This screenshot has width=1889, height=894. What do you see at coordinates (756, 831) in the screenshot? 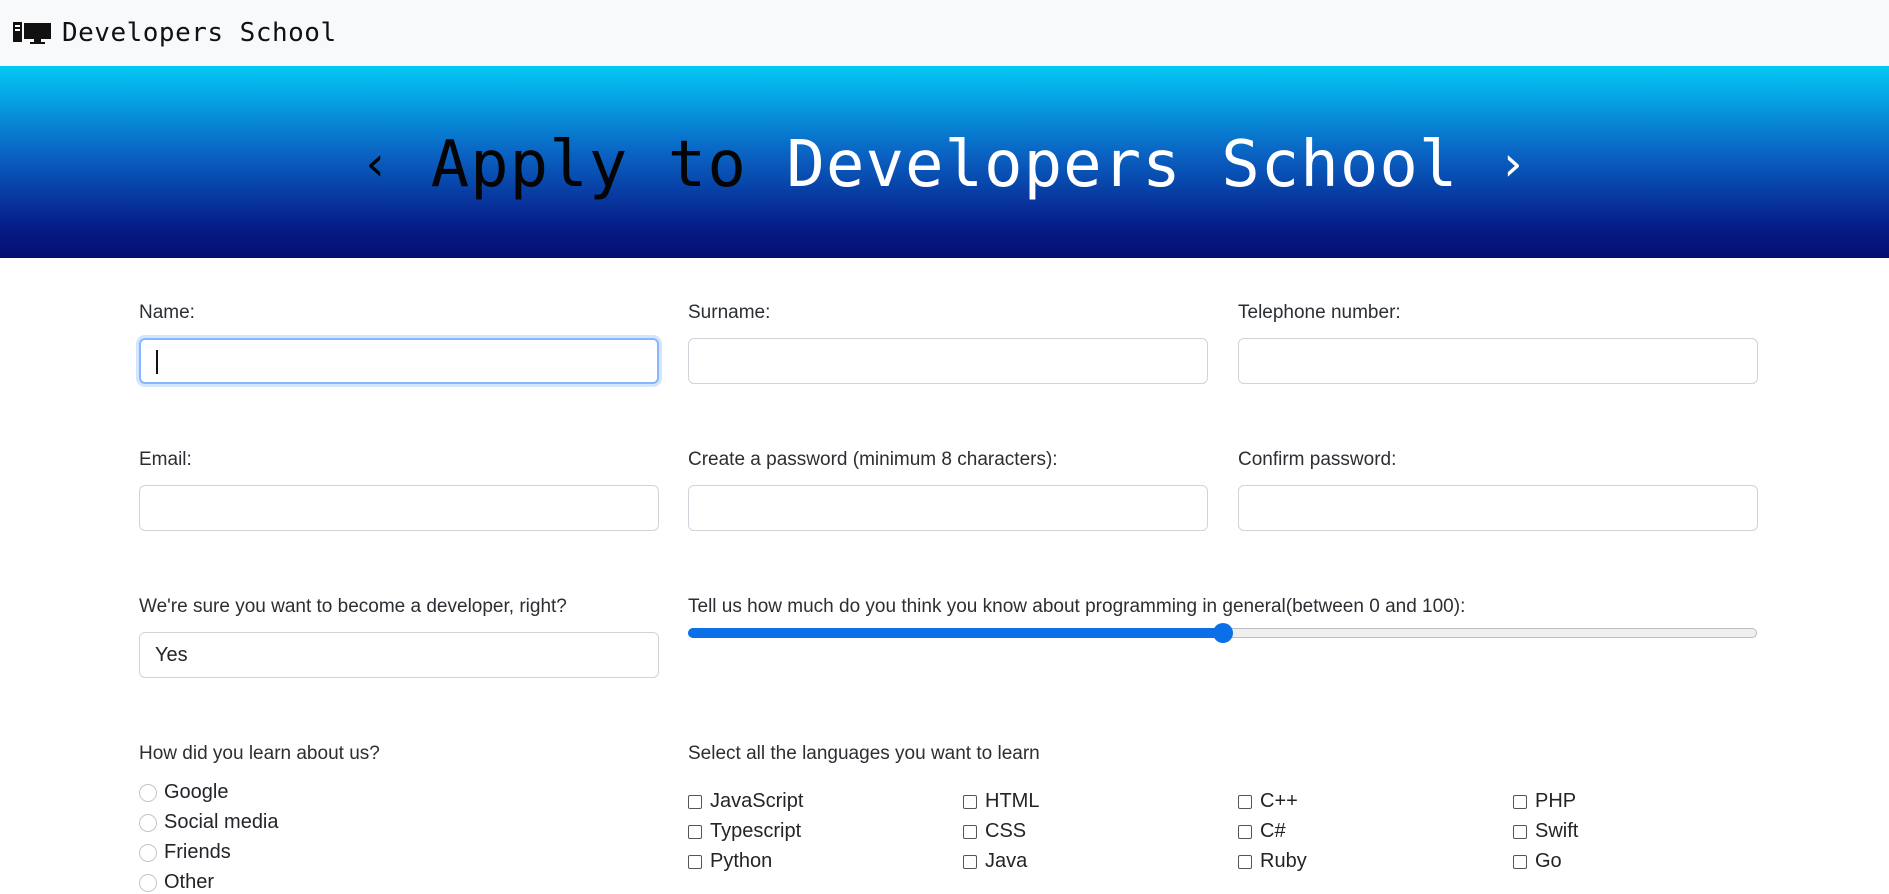
I see `checkbox-label: Typescript` at bounding box center [756, 831].